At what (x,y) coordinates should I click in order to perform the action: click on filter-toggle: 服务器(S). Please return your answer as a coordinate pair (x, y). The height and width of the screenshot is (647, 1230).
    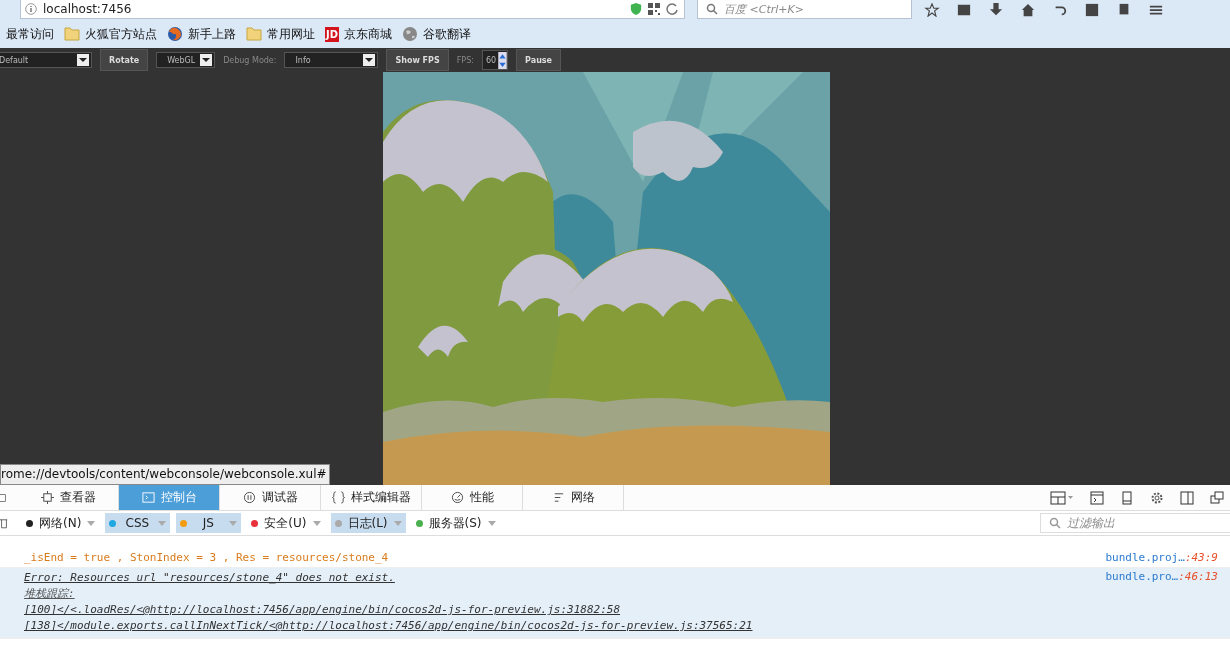
    Looking at the image, I should click on (455, 523).